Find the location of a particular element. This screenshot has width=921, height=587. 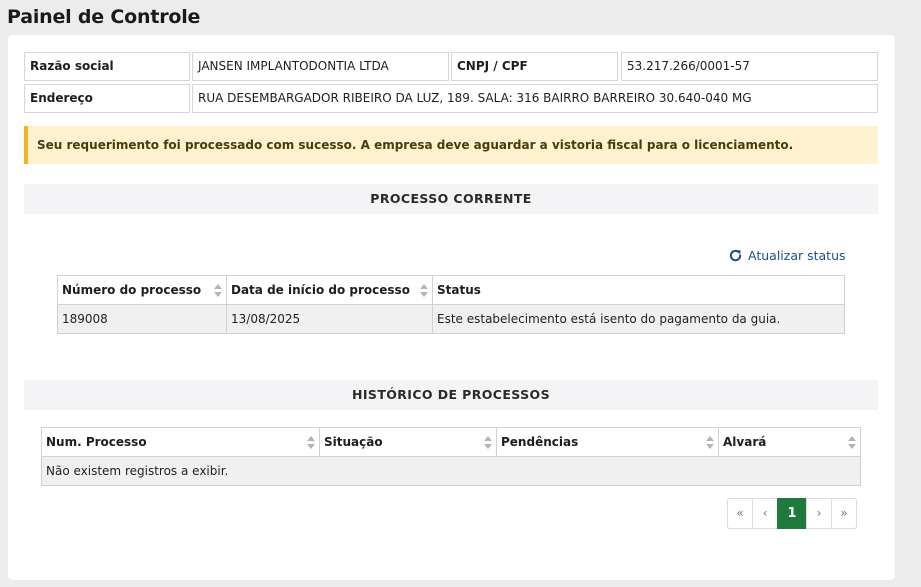

cnpj-value: 53.217.266/0001-57 is located at coordinates (749, 66).